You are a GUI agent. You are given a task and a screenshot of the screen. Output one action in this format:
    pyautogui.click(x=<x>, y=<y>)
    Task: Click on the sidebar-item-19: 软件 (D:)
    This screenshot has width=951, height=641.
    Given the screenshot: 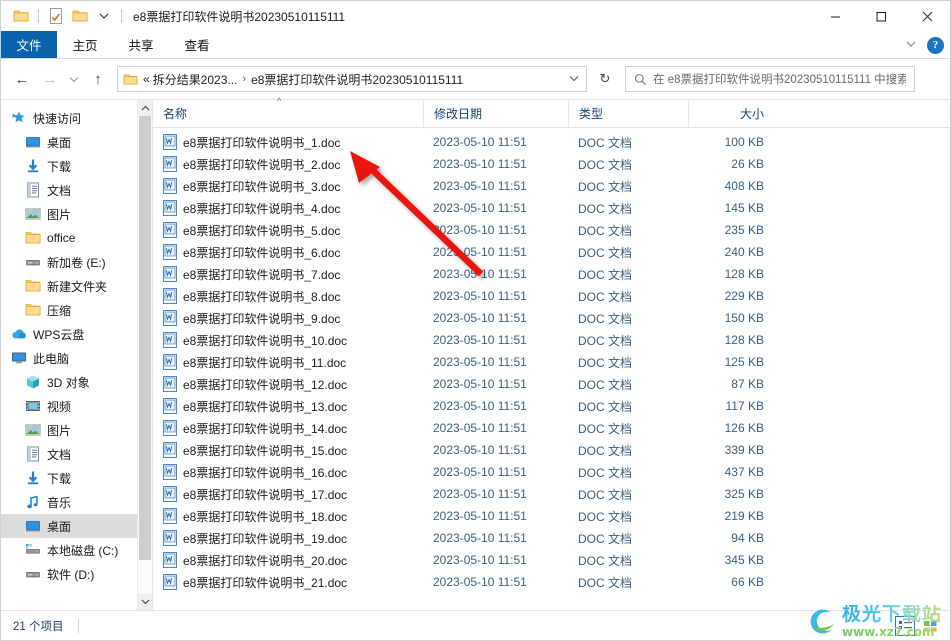 What is the action you would take?
    pyautogui.click(x=76, y=574)
    